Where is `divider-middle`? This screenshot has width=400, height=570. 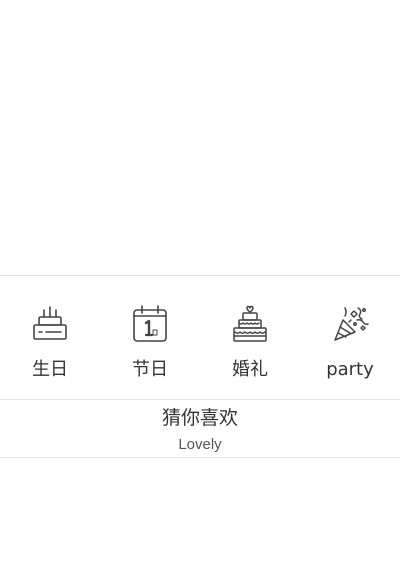
divider-middle is located at coordinates (200, 399).